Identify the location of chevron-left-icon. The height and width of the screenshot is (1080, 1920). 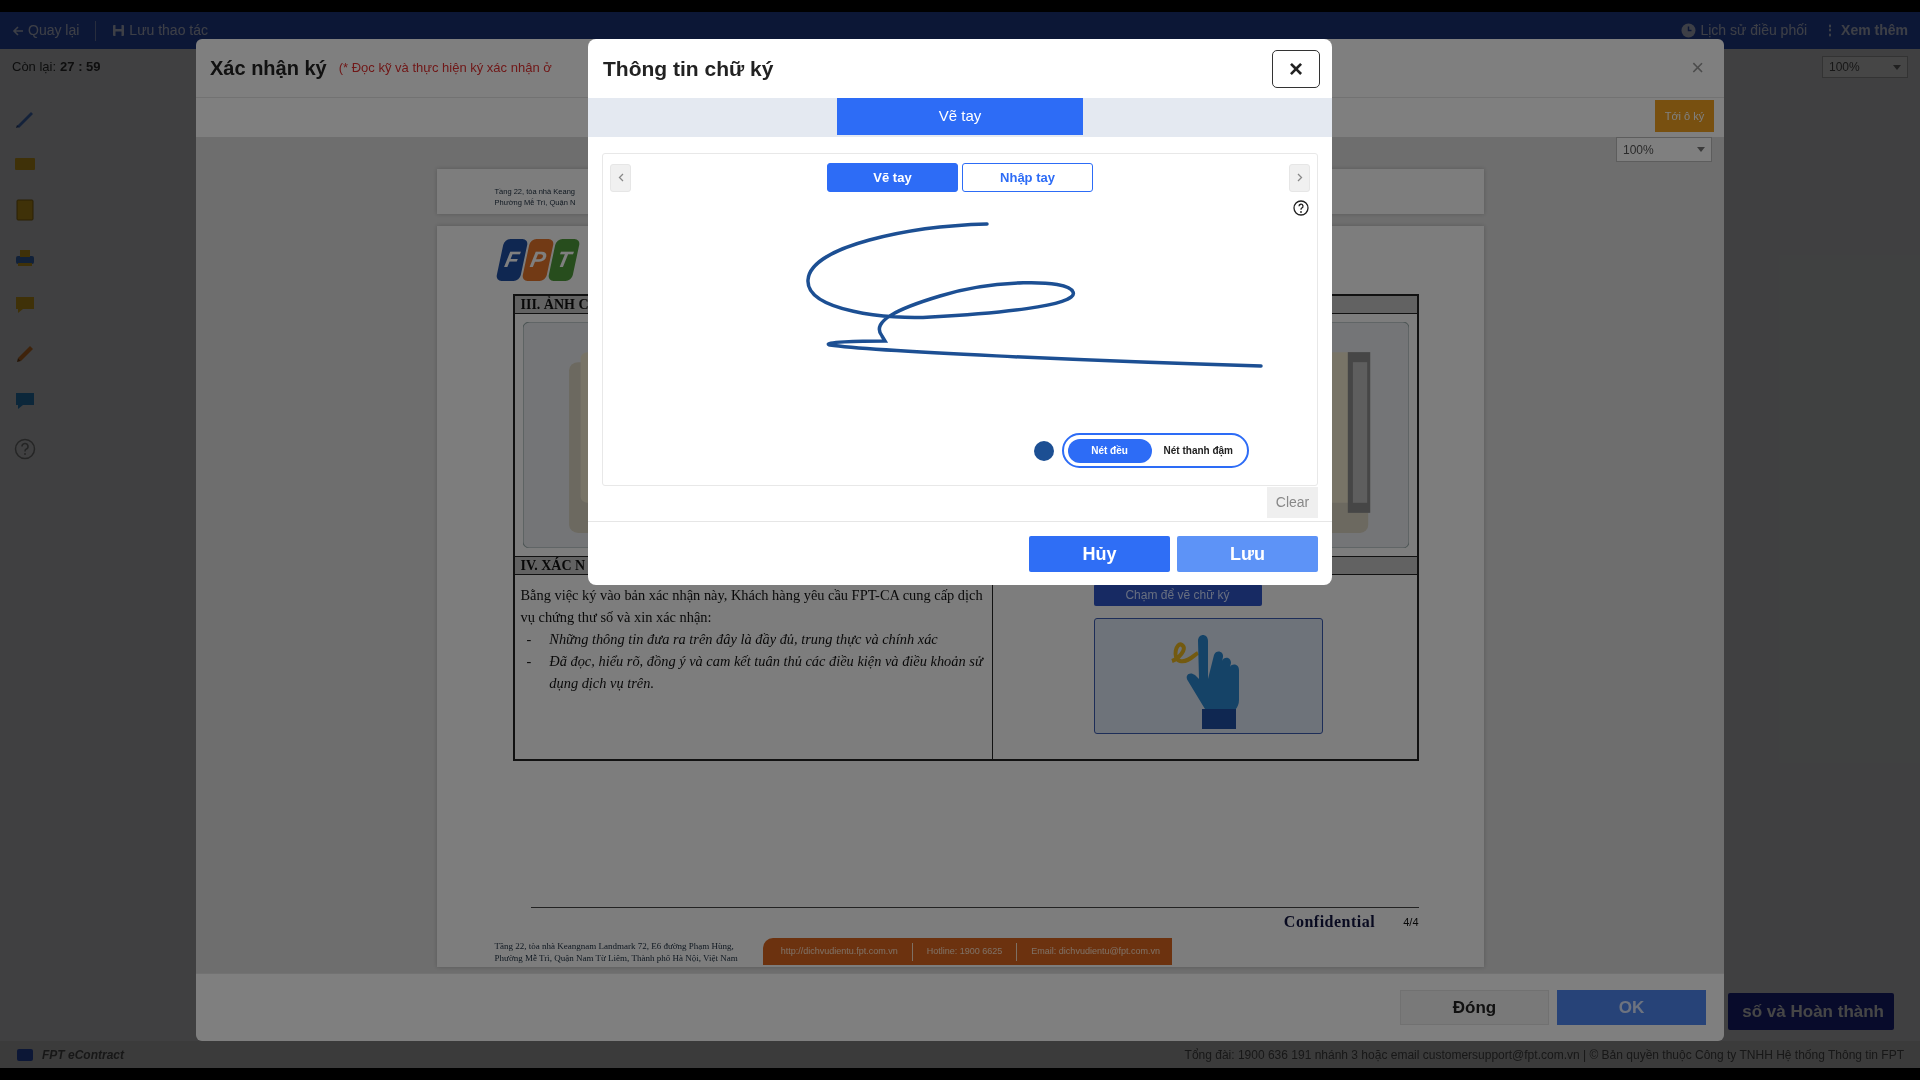
(620, 177).